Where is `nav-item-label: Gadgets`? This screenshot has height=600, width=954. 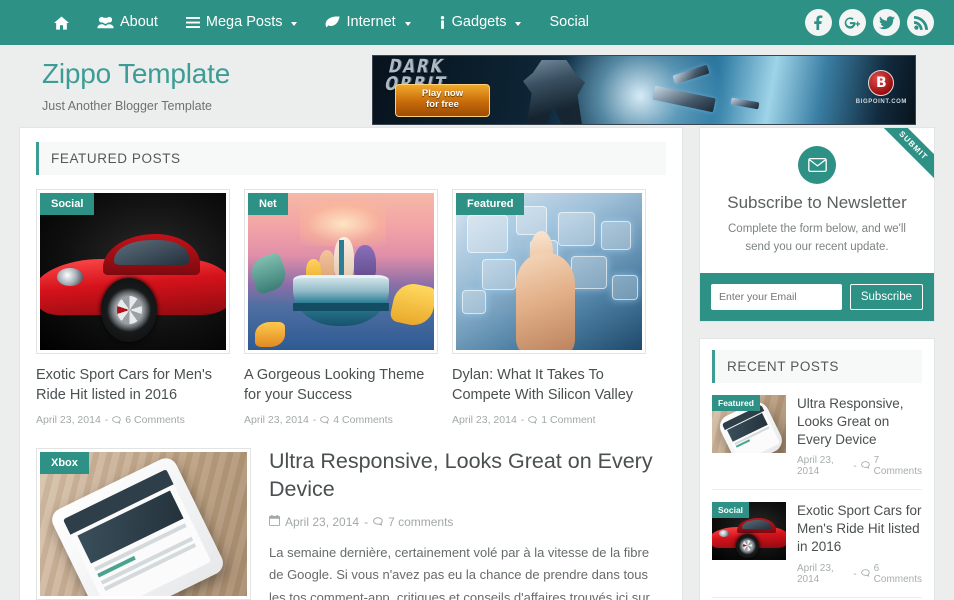 nav-item-label: Gadgets is located at coordinates (479, 22).